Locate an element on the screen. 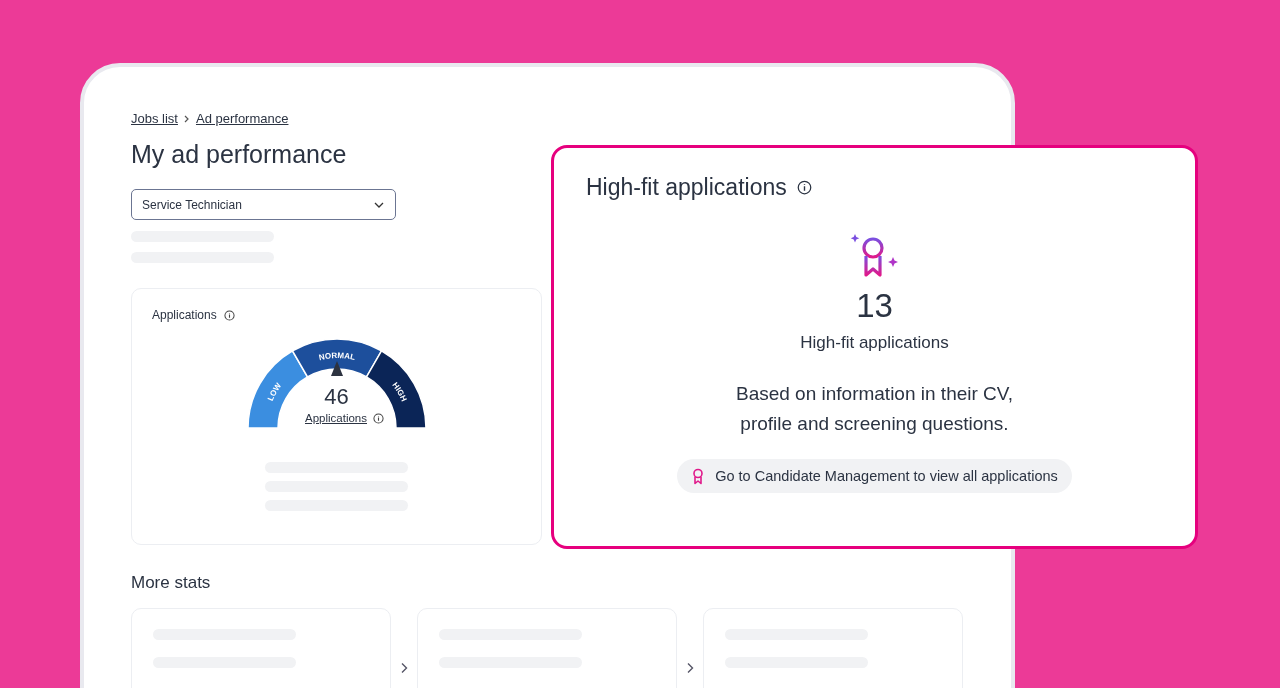  award-ribbon-icon is located at coordinates (698, 476).